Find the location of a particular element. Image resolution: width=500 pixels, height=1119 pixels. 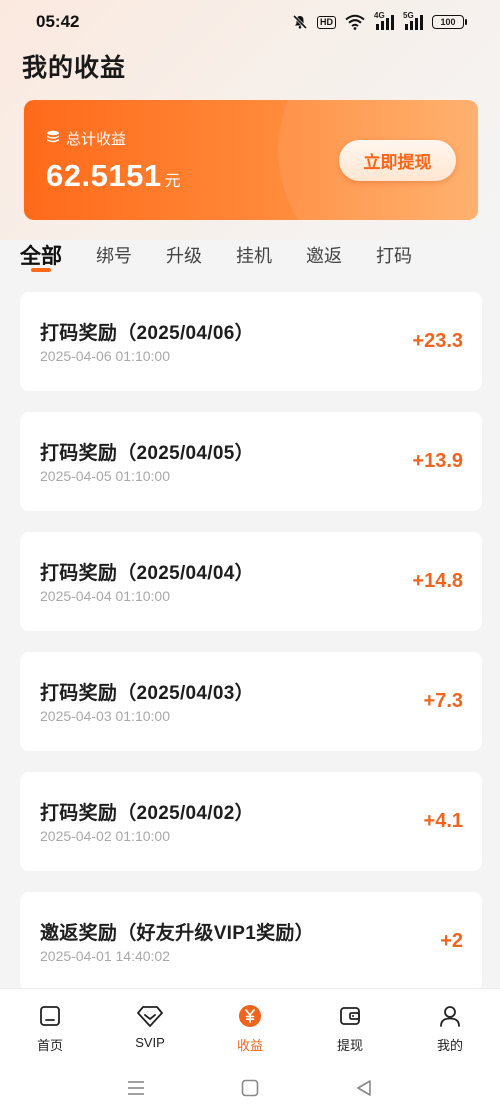

record-title: 打码奖励（2025/04/06） is located at coordinates (147, 333).